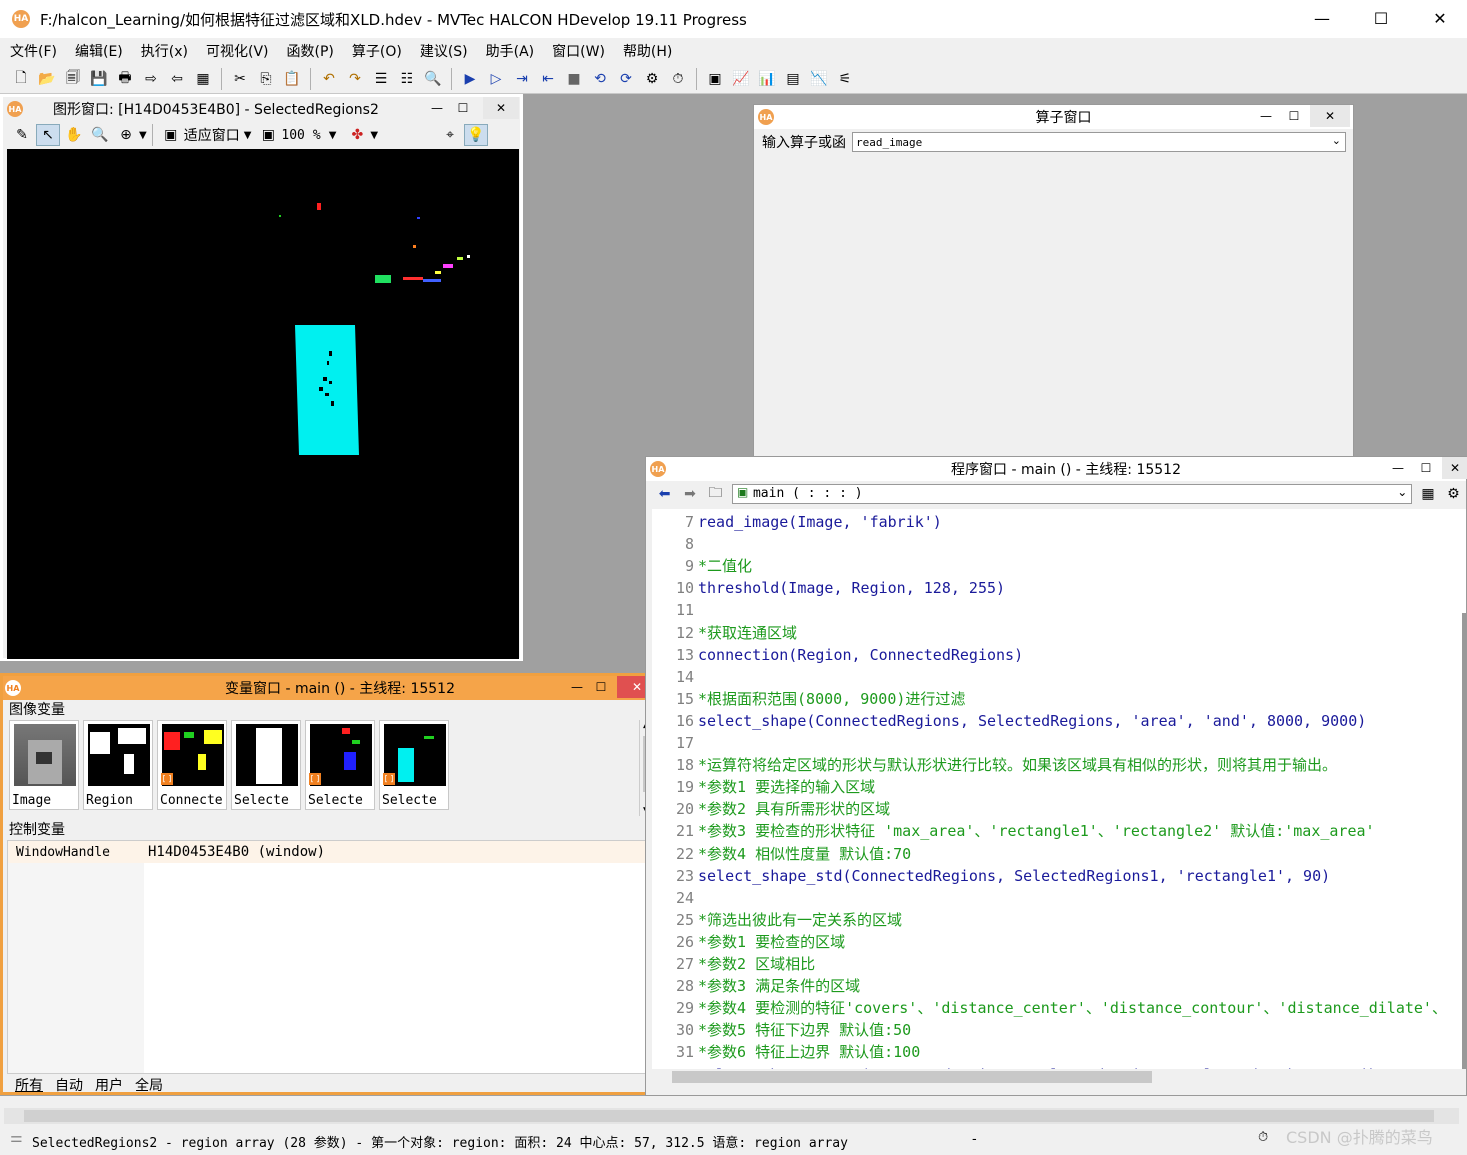 Image resolution: width=1467 pixels, height=1155 pixels. What do you see at coordinates (47, 79) in the screenshot?
I see `open-file-icon: 📂` at bounding box center [47, 79].